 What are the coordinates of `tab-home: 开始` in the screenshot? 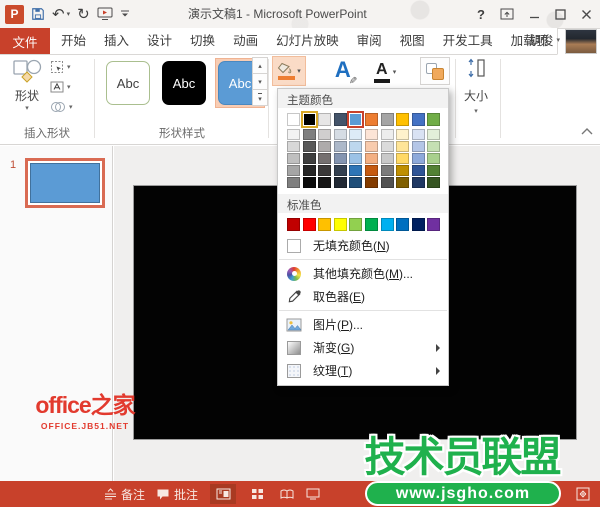 It's located at (73, 41).